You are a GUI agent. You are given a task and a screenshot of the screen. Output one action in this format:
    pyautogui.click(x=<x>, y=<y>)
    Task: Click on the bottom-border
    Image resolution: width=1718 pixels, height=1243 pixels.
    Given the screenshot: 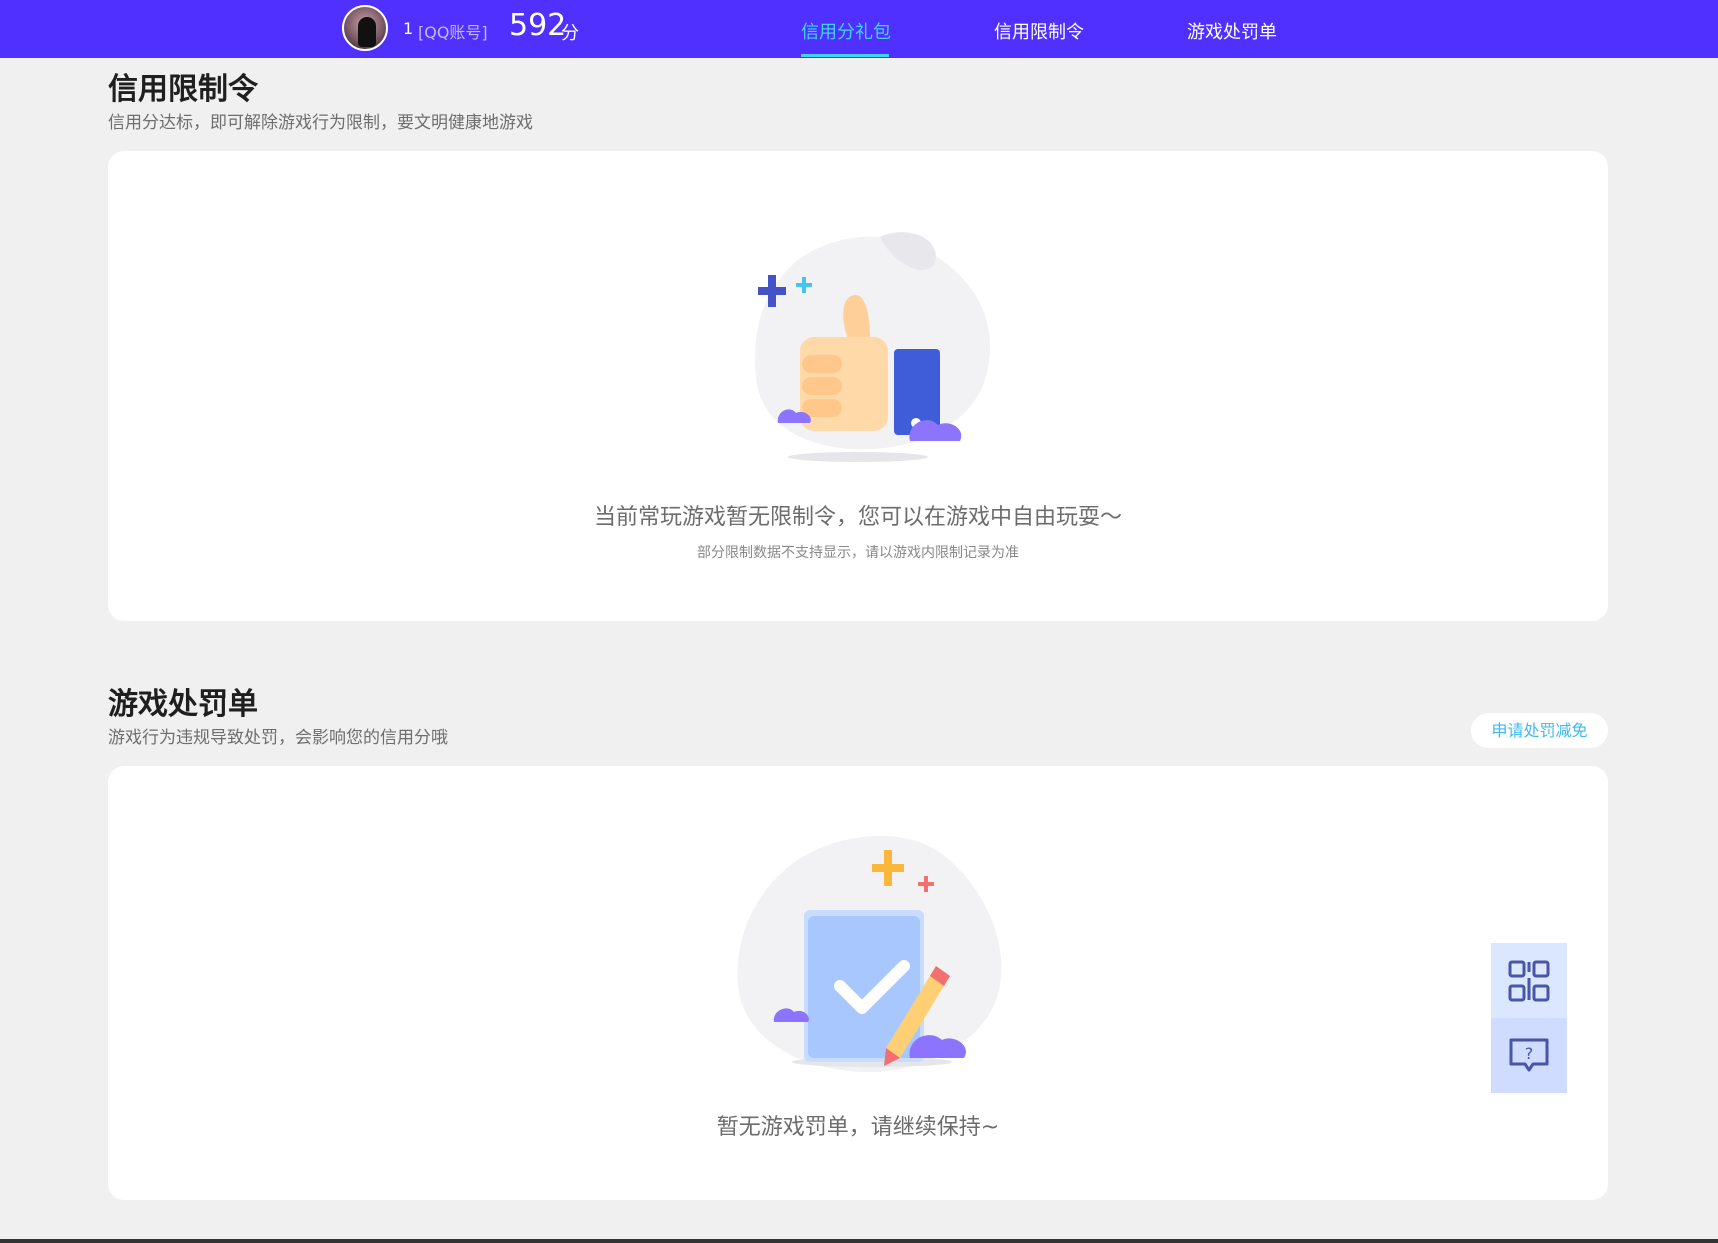 What is the action you would take?
    pyautogui.click(x=859, y=1241)
    